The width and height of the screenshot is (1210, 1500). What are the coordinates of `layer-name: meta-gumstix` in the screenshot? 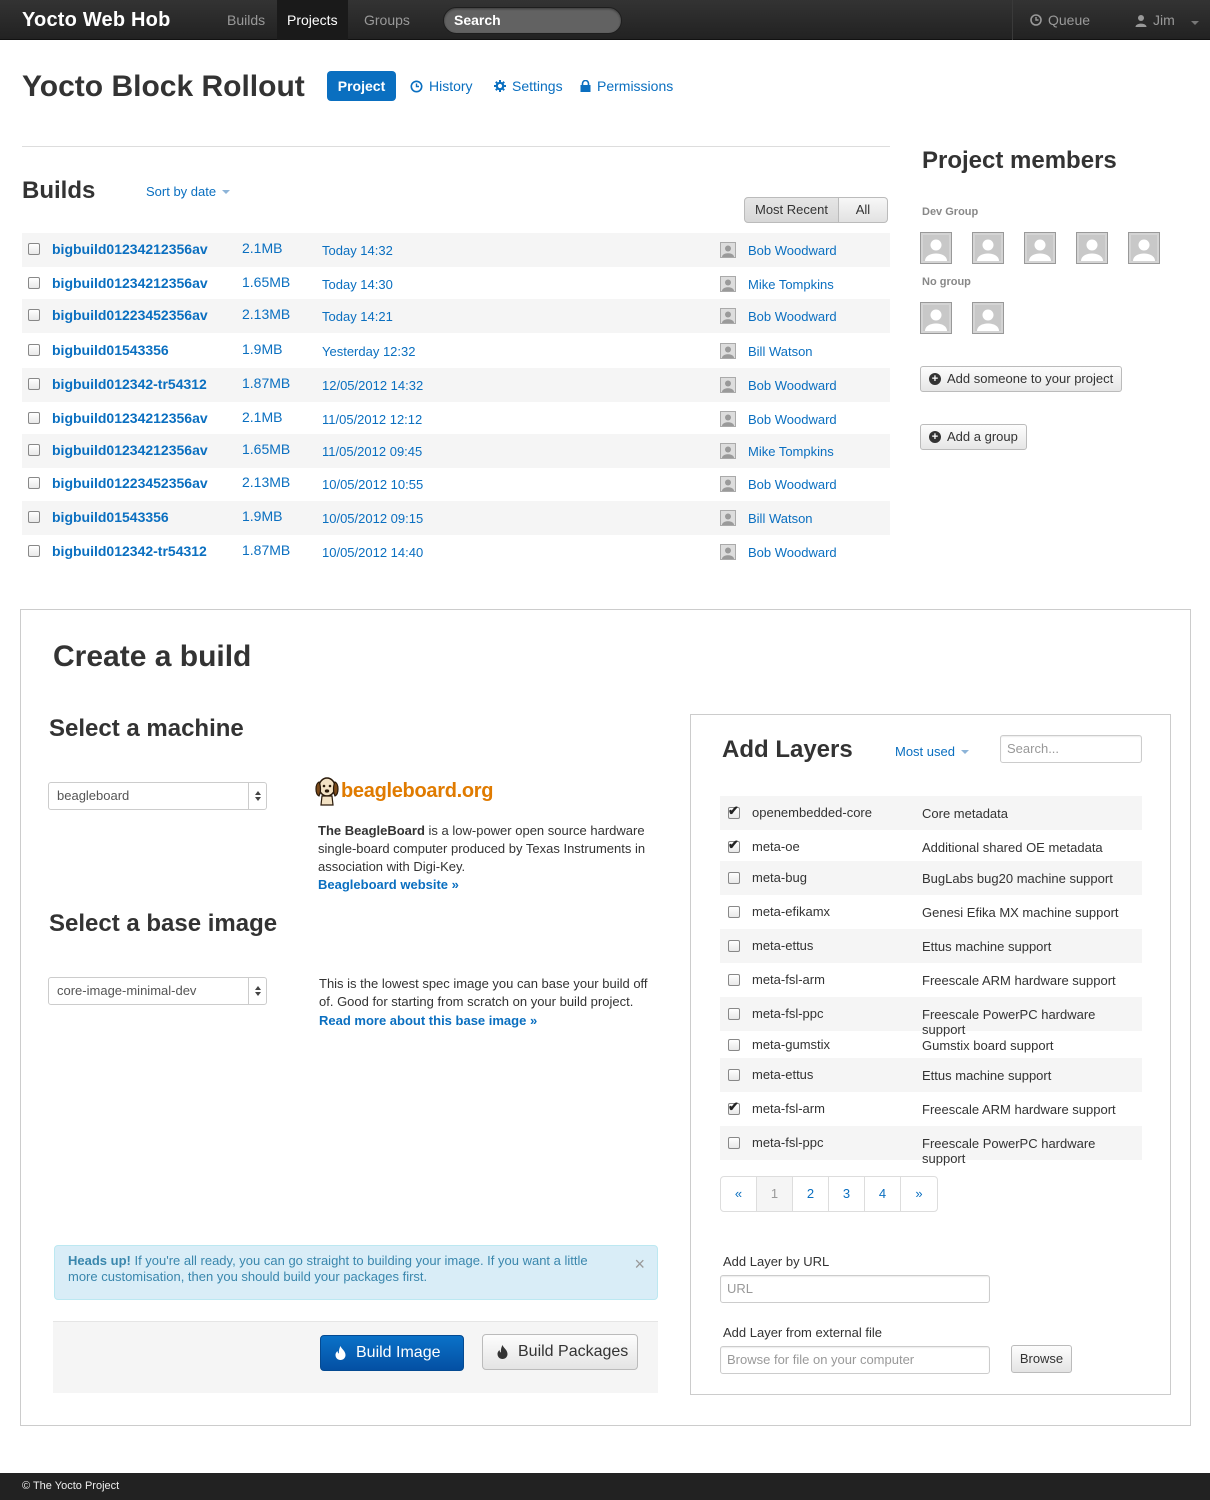 It's located at (791, 1044).